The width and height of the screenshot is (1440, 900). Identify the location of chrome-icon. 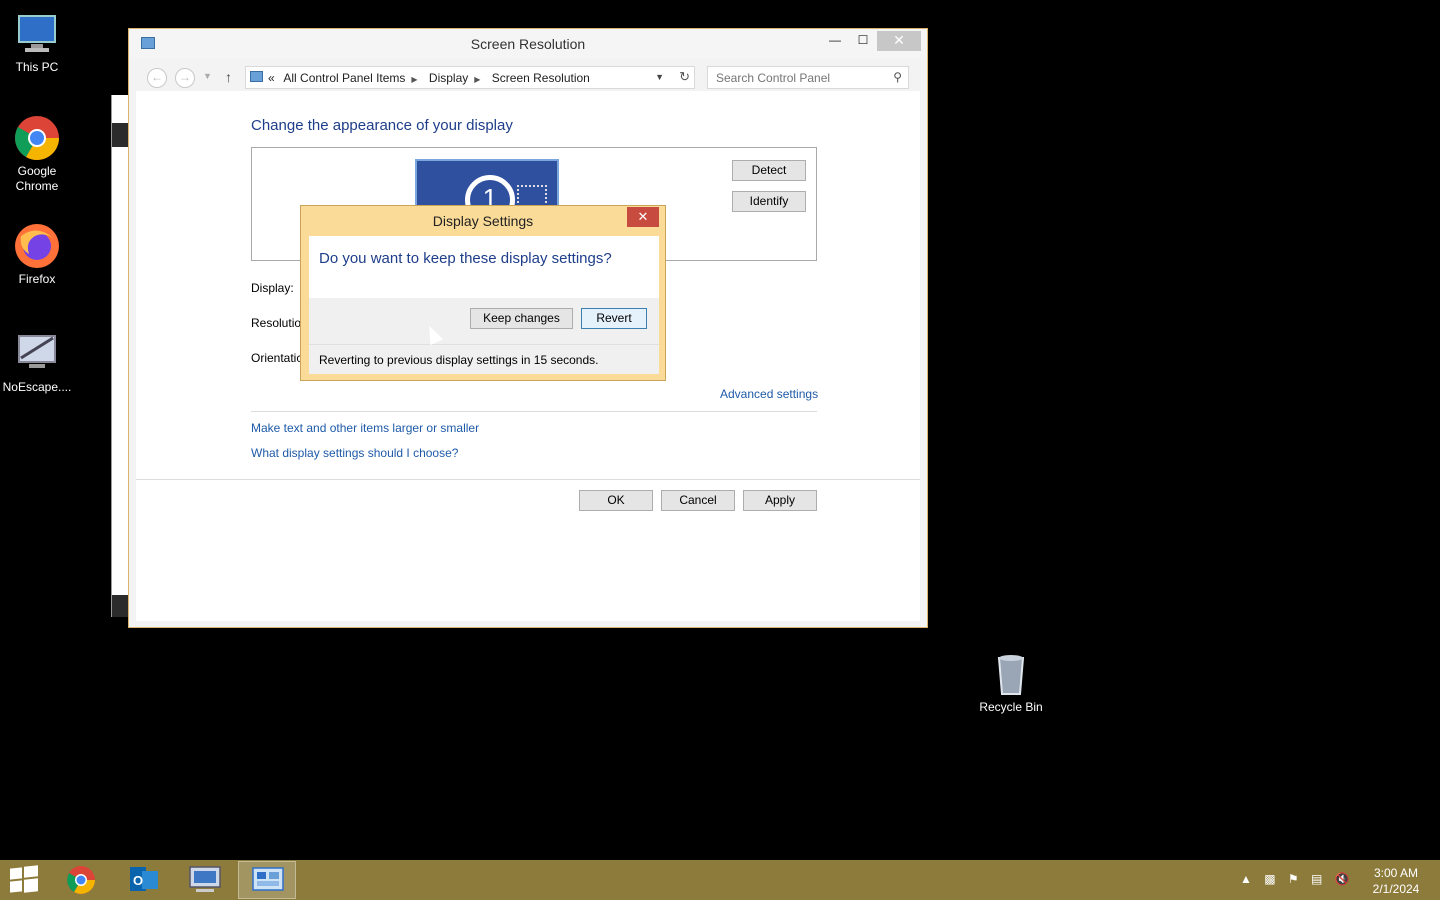
(37, 138).